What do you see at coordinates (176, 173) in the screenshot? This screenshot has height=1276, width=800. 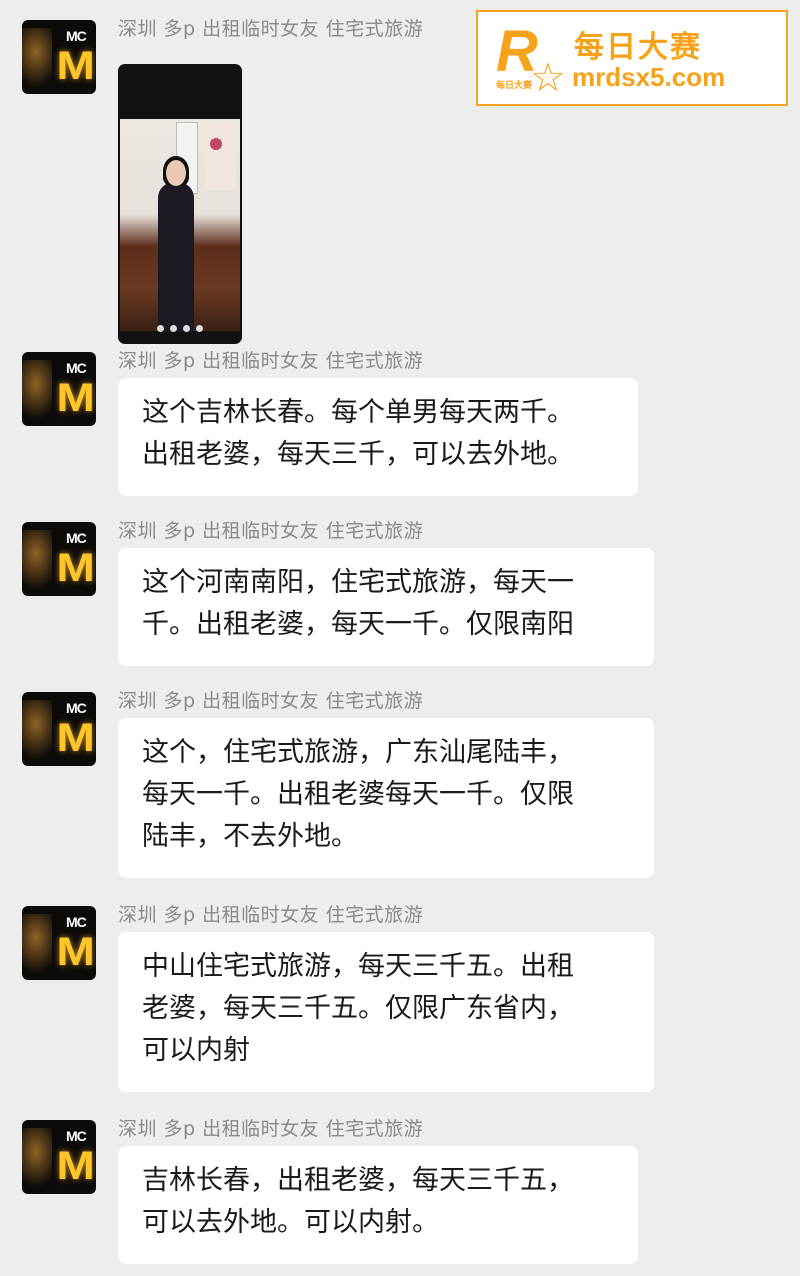 I see `person-face` at bounding box center [176, 173].